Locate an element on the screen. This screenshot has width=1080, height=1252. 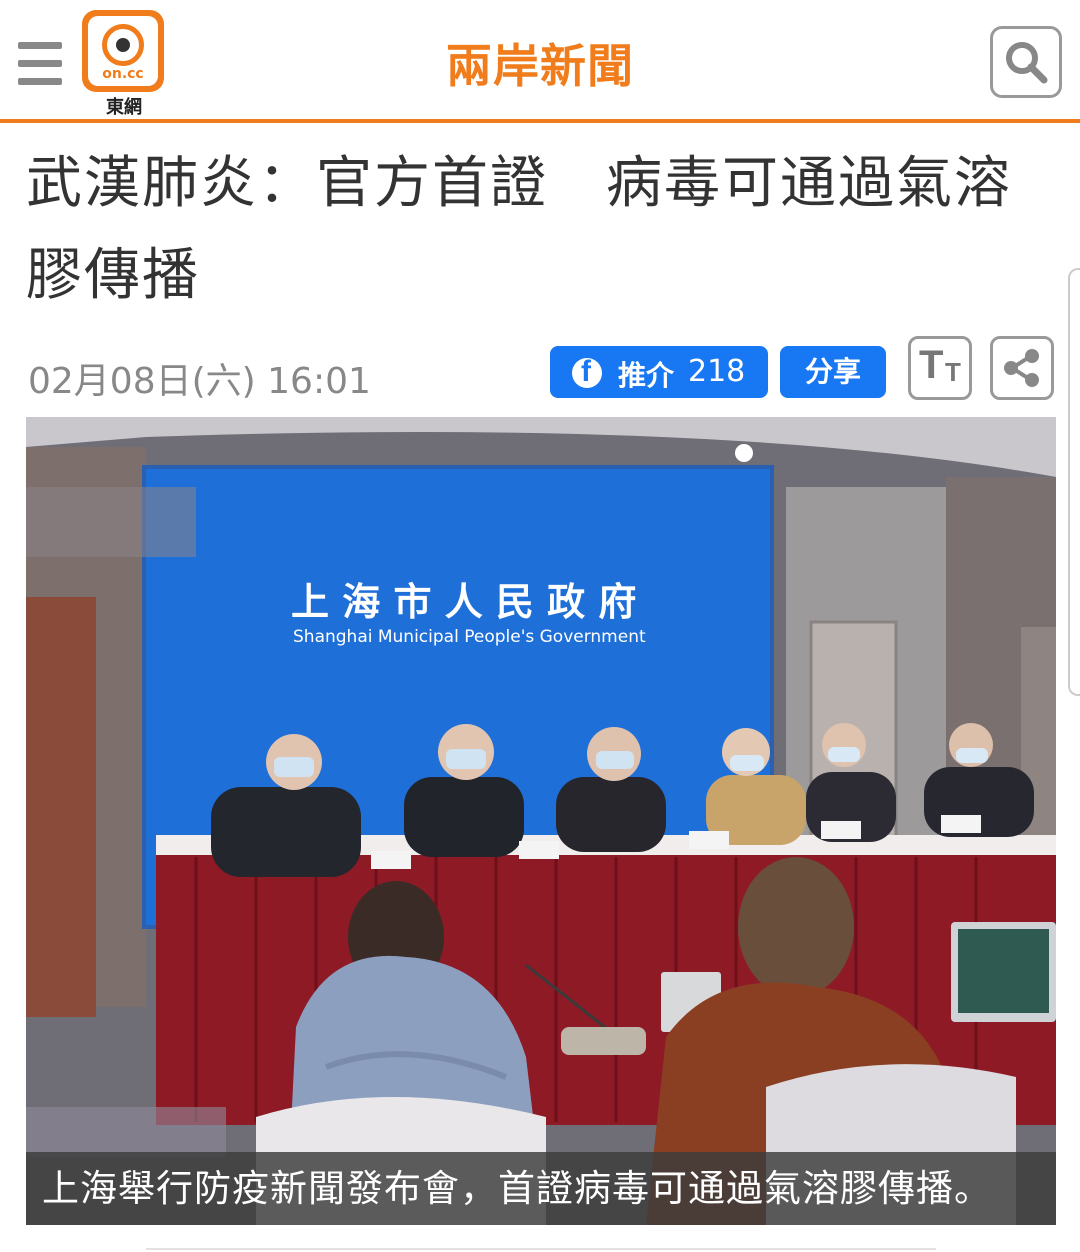
backdrop-title-cn: 上 海 市 人 民 政 府 is located at coordinates (463, 602).